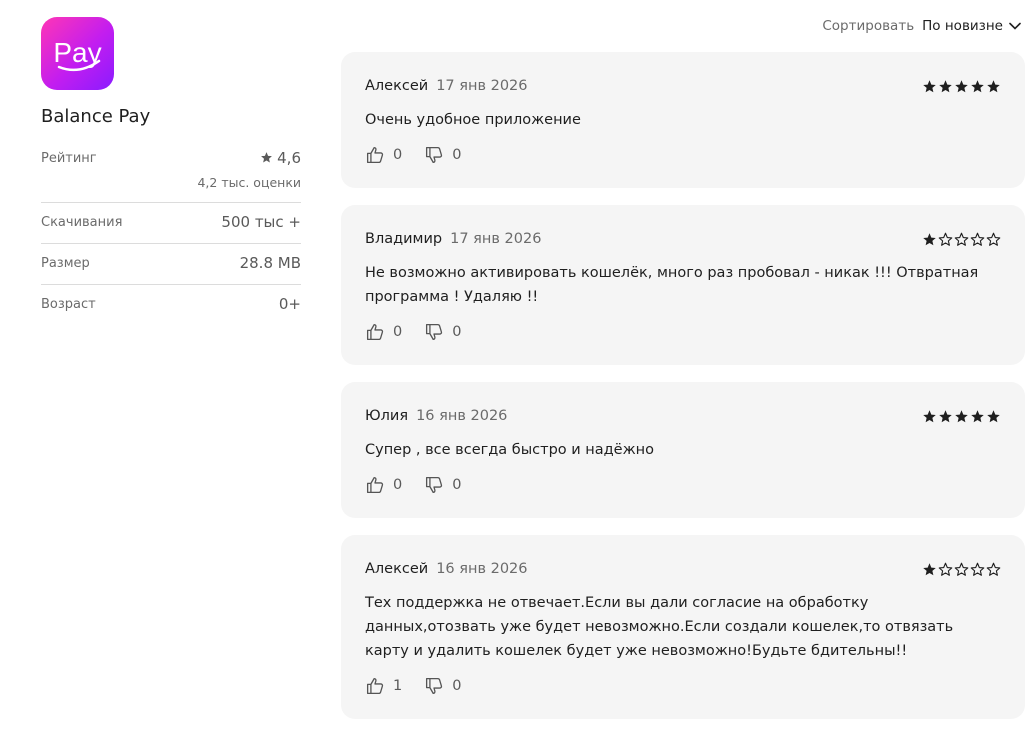 This screenshot has width=1029, height=736. Describe the element at coordinates (96, 116) in the screenshot. I see `app-name: Balance Pay` at that location.